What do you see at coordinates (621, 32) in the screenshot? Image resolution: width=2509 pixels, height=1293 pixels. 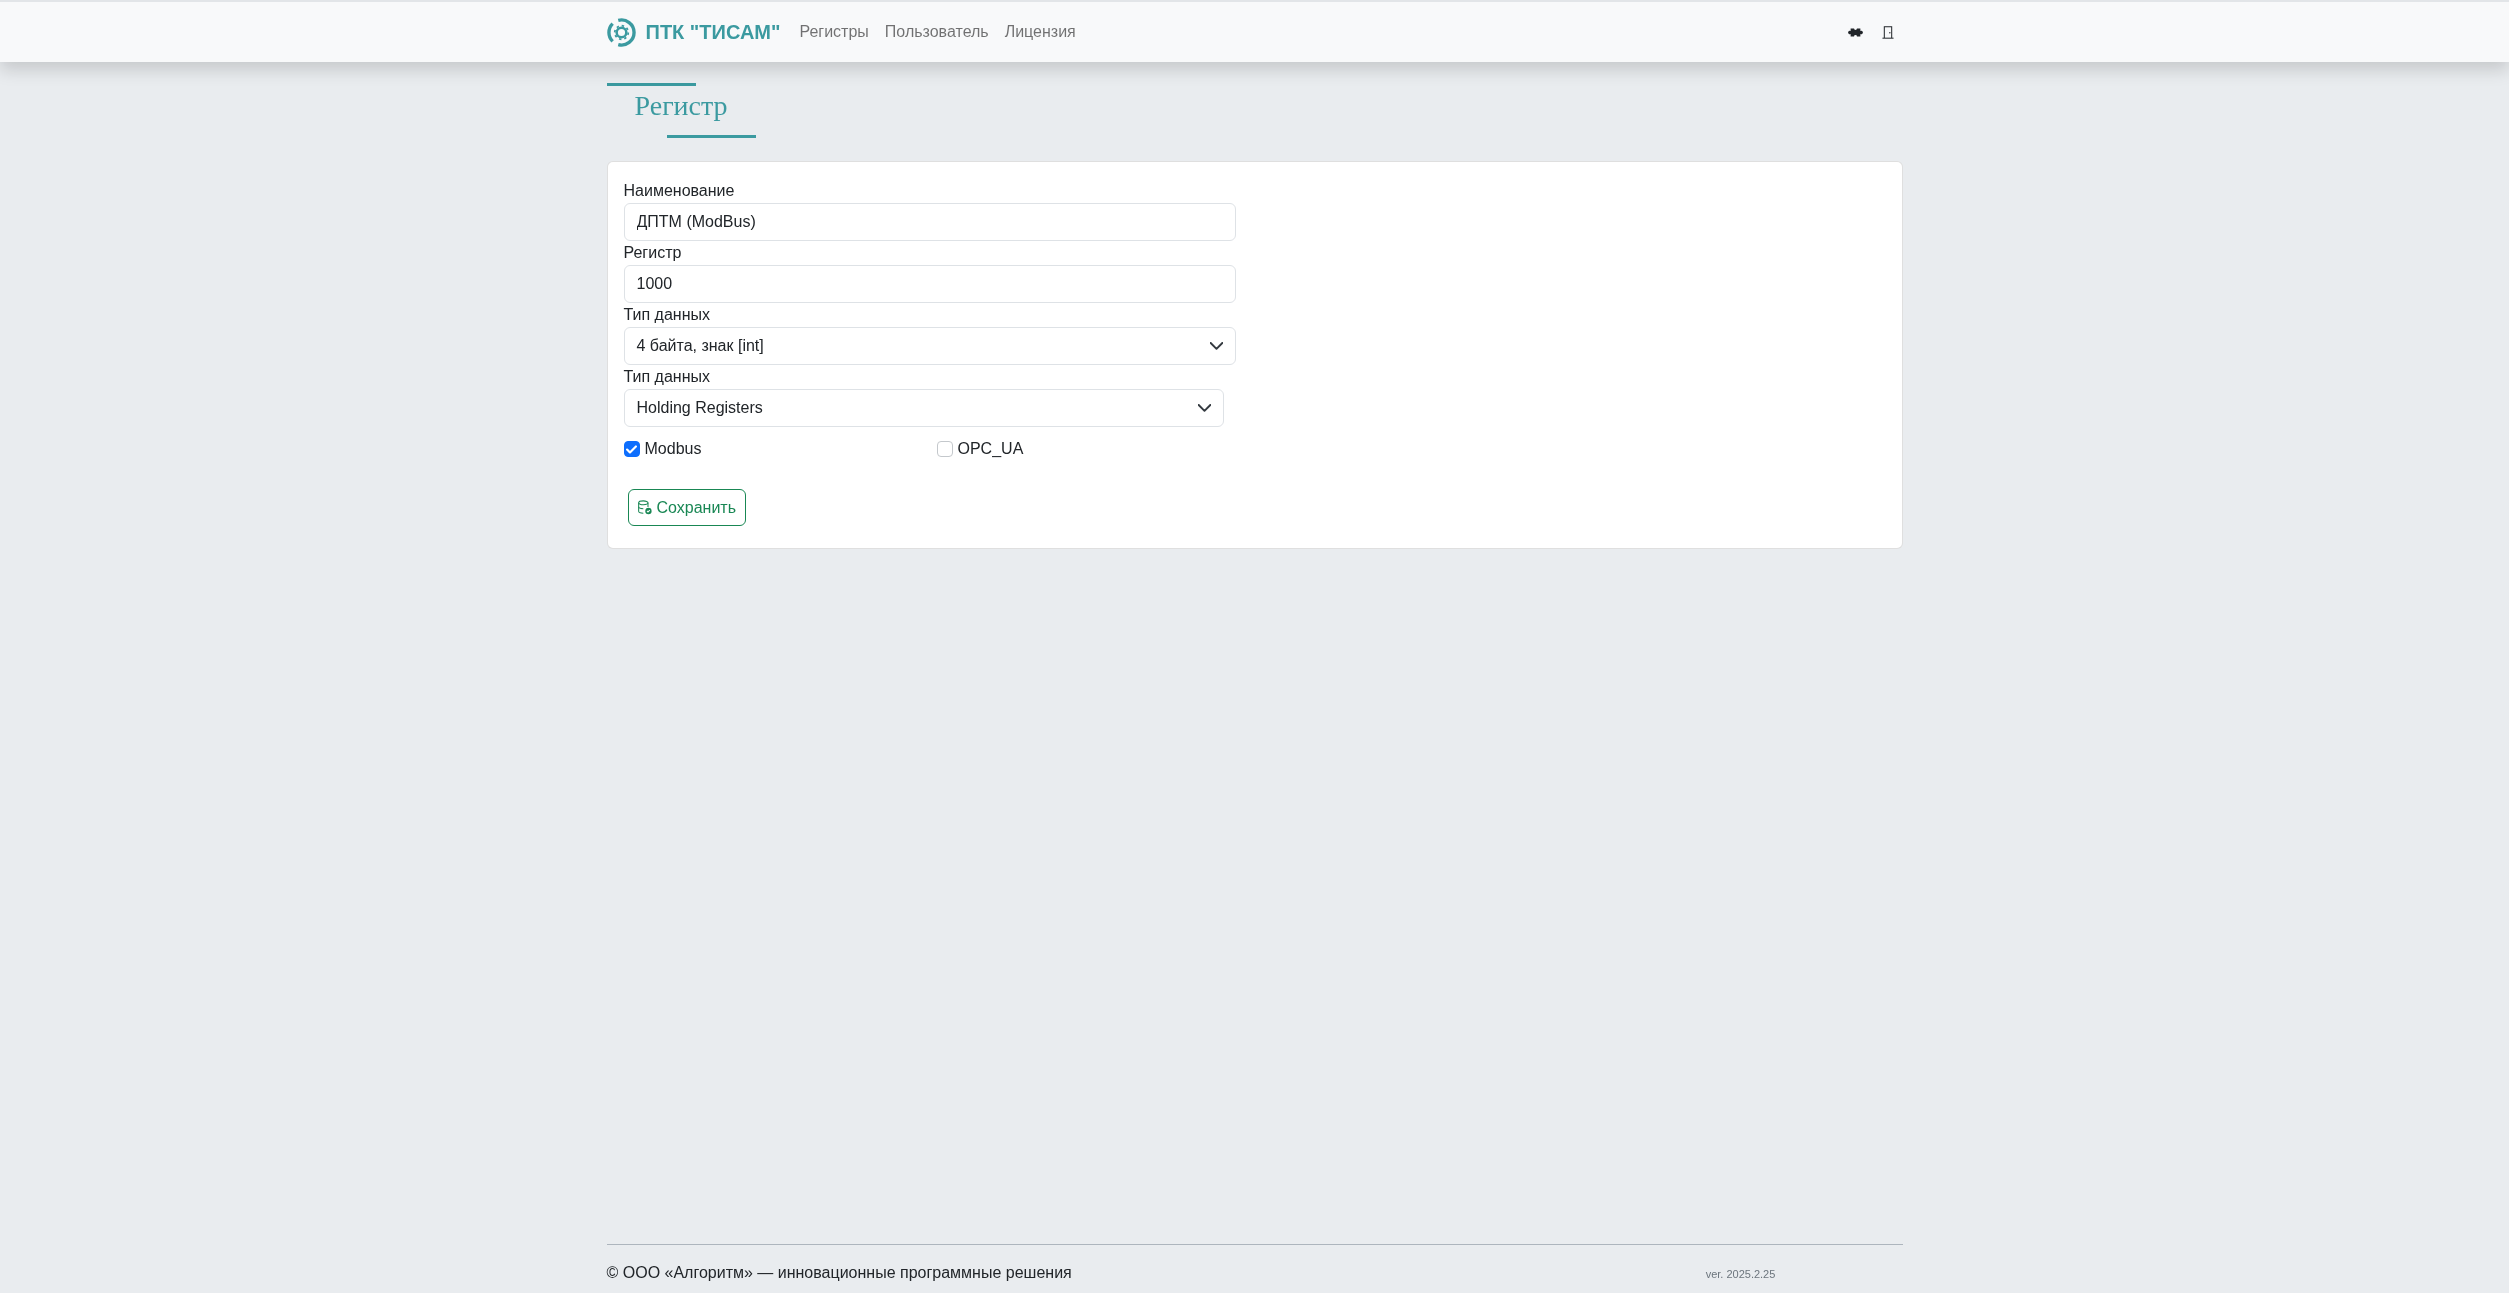 I see `gear-icon` at bounding box center [621, 32].